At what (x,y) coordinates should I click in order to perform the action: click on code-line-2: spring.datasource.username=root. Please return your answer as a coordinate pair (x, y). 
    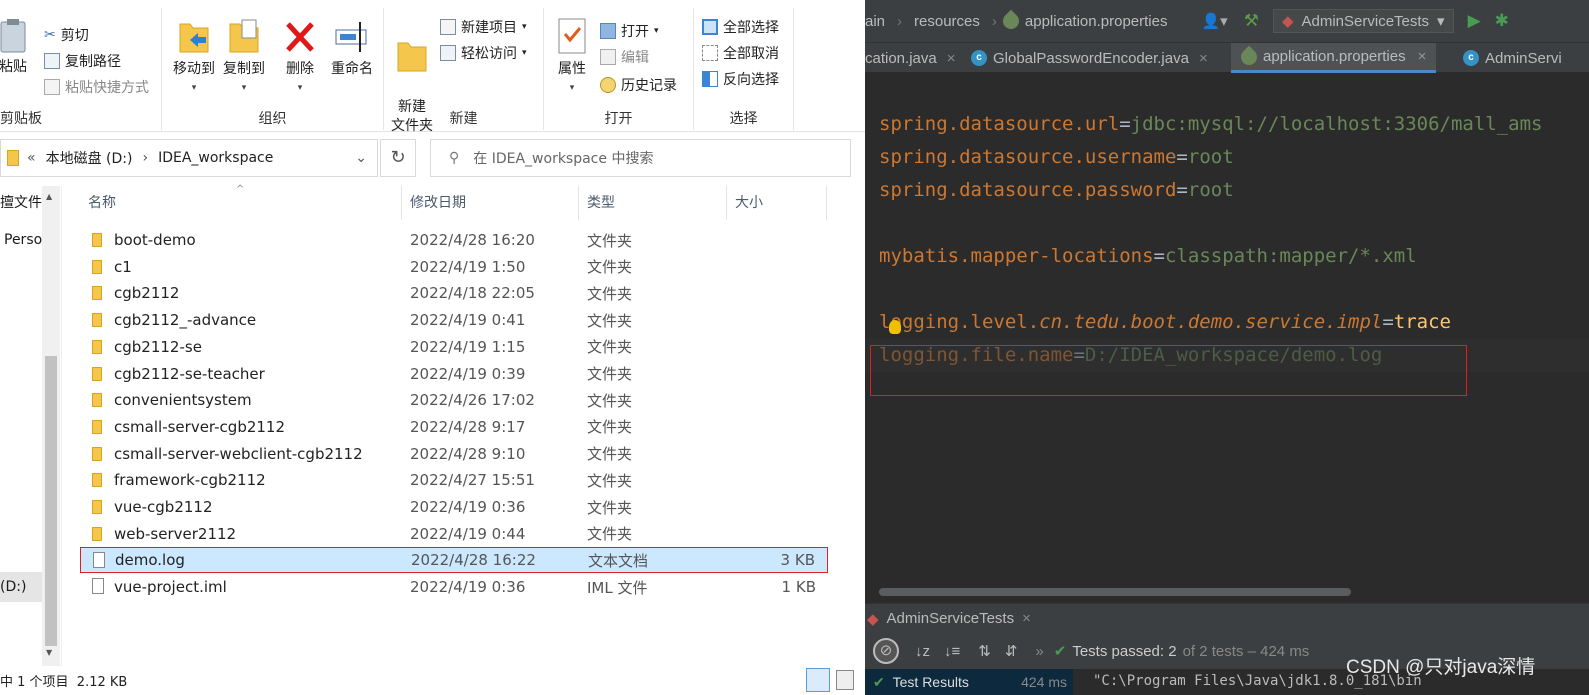
    Looking at the image, I should click on (1056, 157).